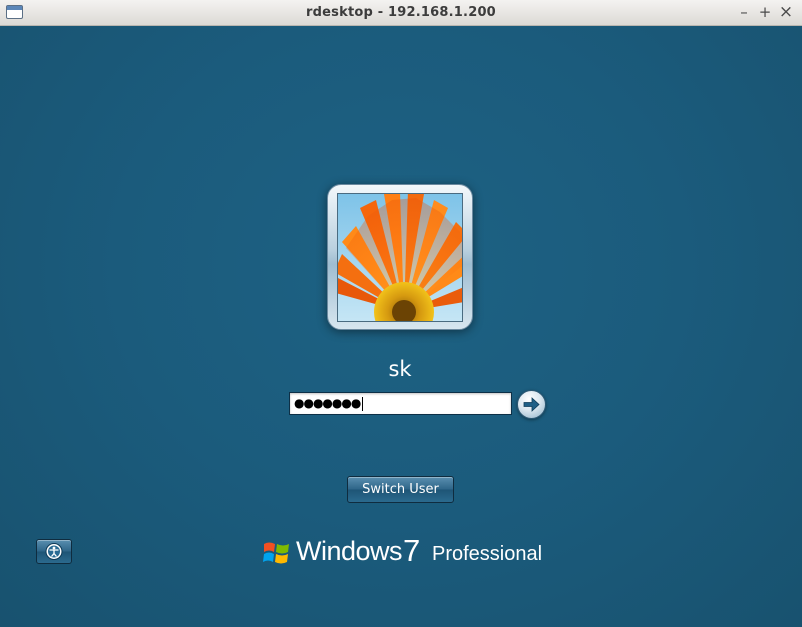 The height and width of the screenshot is (627, 802). I want to click on window-title: rdesktop - 192.168.1.200, so click(401, 12).